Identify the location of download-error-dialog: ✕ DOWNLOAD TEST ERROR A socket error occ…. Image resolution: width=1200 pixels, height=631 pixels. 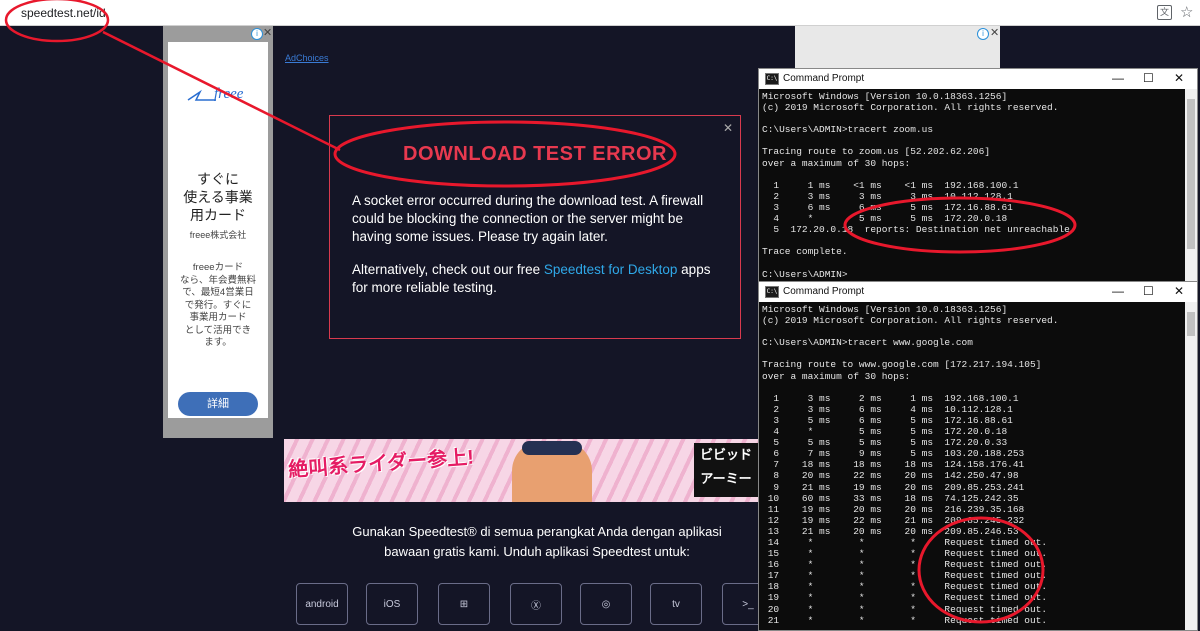
(535, 227).